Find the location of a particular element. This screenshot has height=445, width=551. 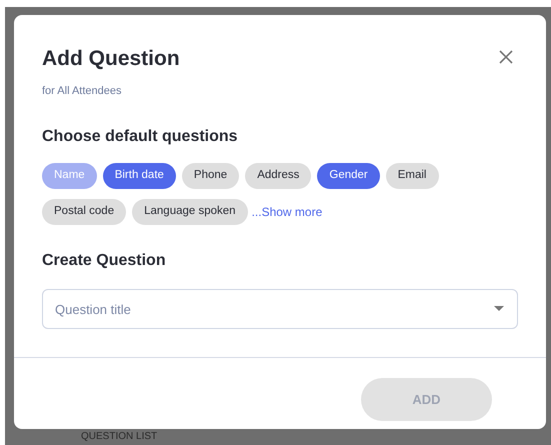

dialog-title: Add Question is located at coordinates (111, 59).